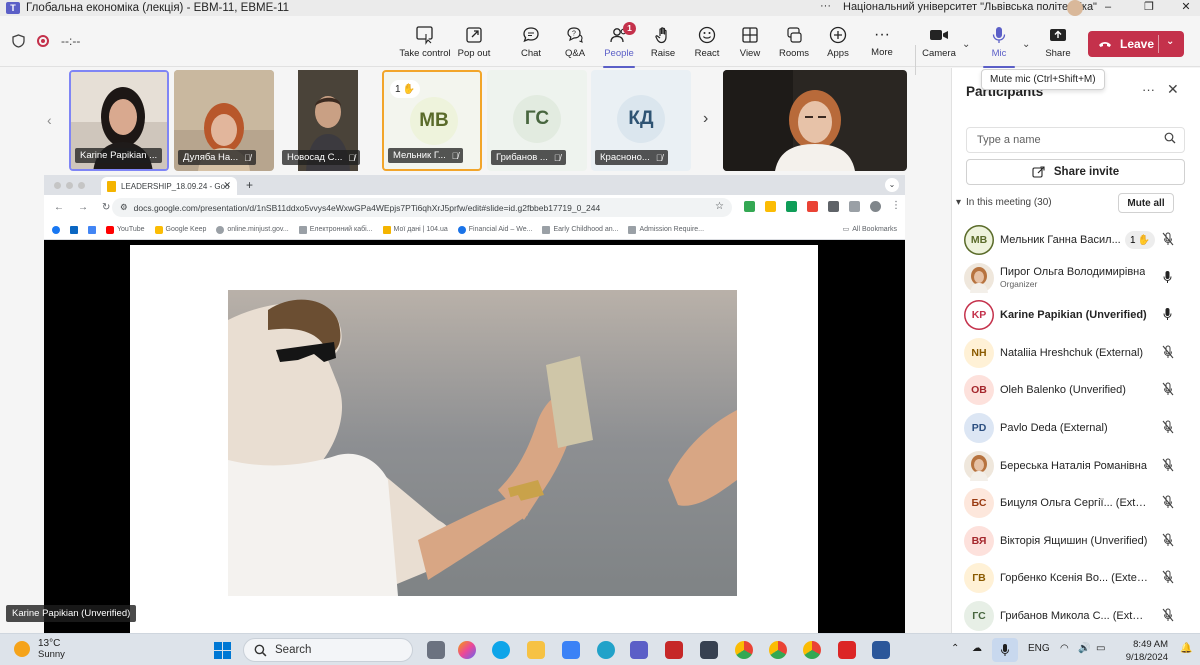  Describe the element at coordinates (180, 229) in the screenshot. I see `bookmark-item: Google Keep` at that location.